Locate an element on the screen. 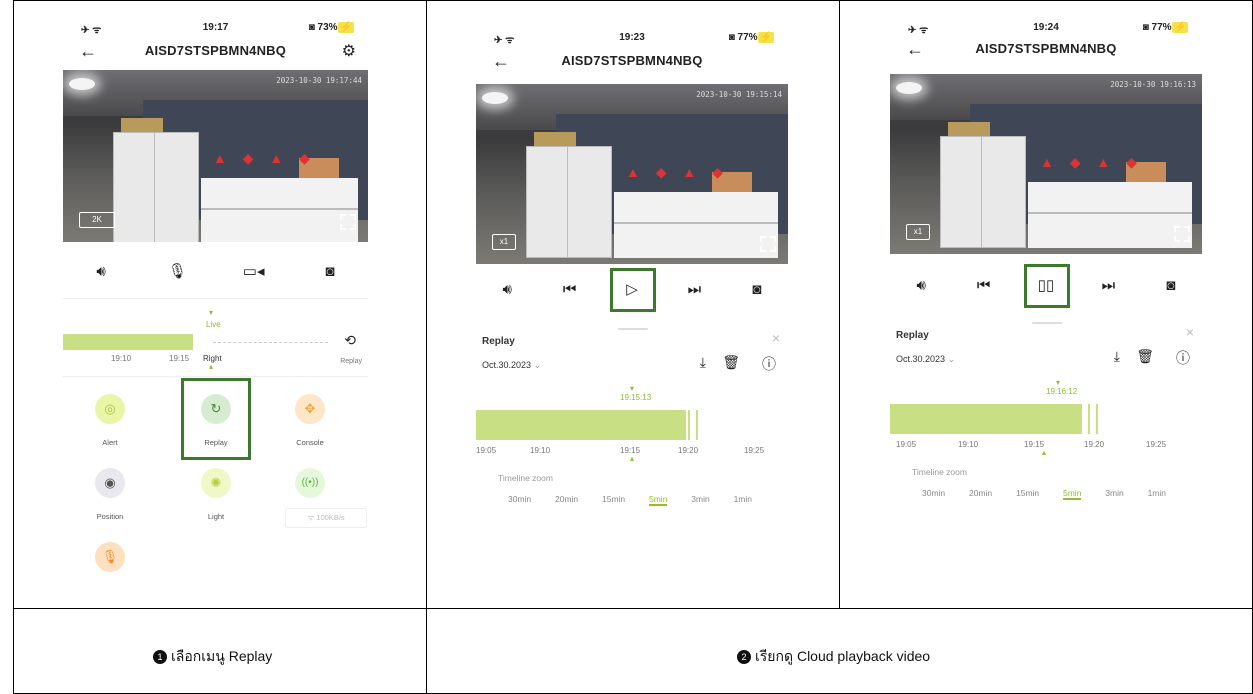 Image resolution: width=1253 pixels, height=694 pixels. alert-icon: ◎ is located at coordinates (110, 409).